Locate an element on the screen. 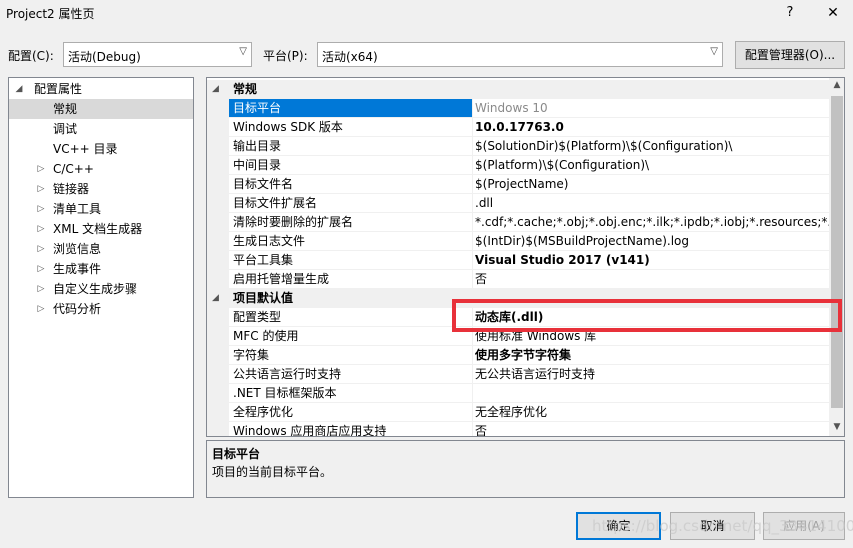  window-title: Project2 属性页 is located at coordinates (50, 14).